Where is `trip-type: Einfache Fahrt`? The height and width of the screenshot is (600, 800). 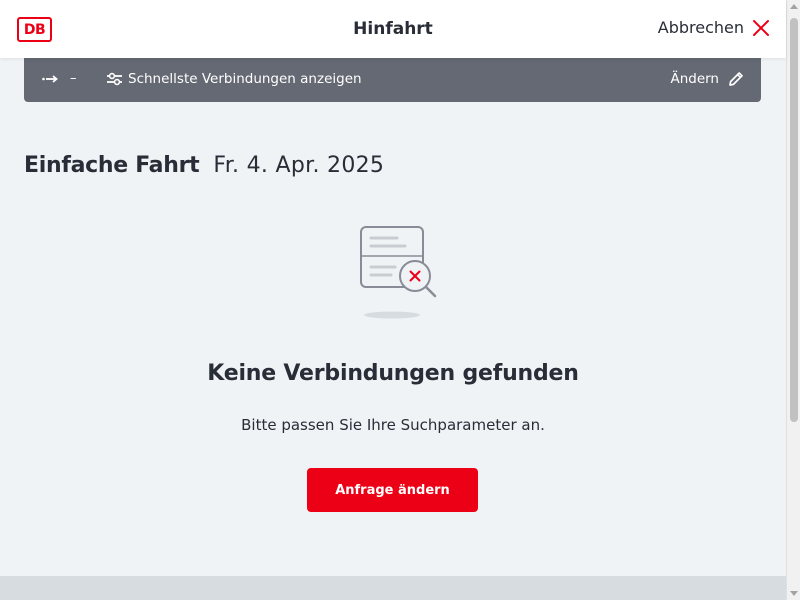 trip-type: Einfache Fahrt is located at coordinates (112, 165).